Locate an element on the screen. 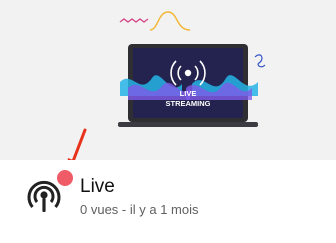 Image resolution: width=336 pixels, height=243 pixels. thumbnail-line2: STREAMING is located at coordinates (188, 103).